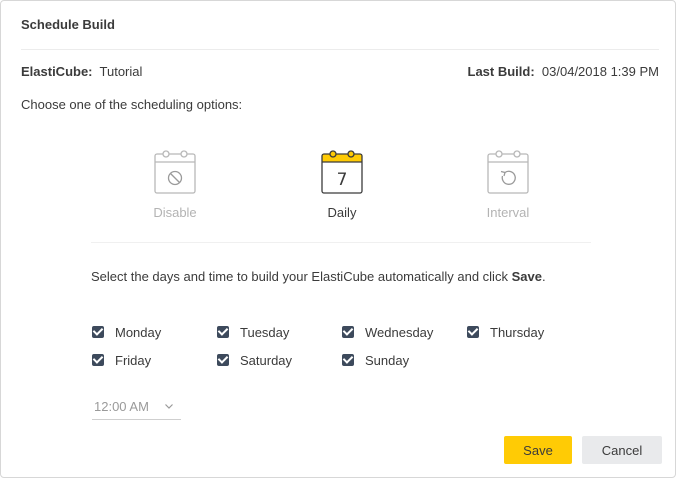  What do you see at coordinates (342, 196) in the screenshot?
I see `tab-daily: 7 Daily` at bounding box center [342, 196].